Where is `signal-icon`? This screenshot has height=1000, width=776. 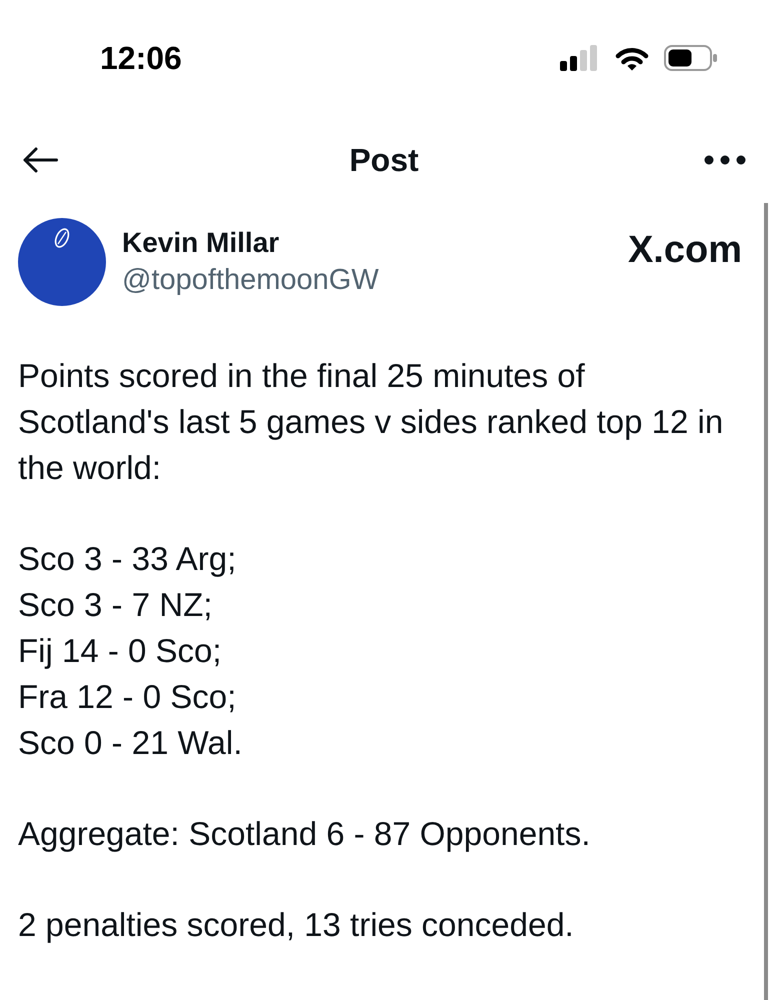
signal-icon is located at coordinates (580, 58).